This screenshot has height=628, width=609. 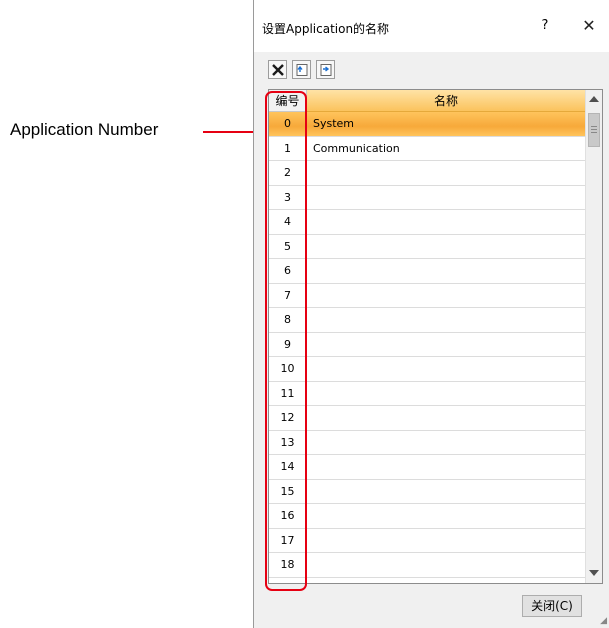 What do you see at coordinates (288, 467) in the screenshot?
I see `row-number-cell: 14` at bounding box center [288, 467].